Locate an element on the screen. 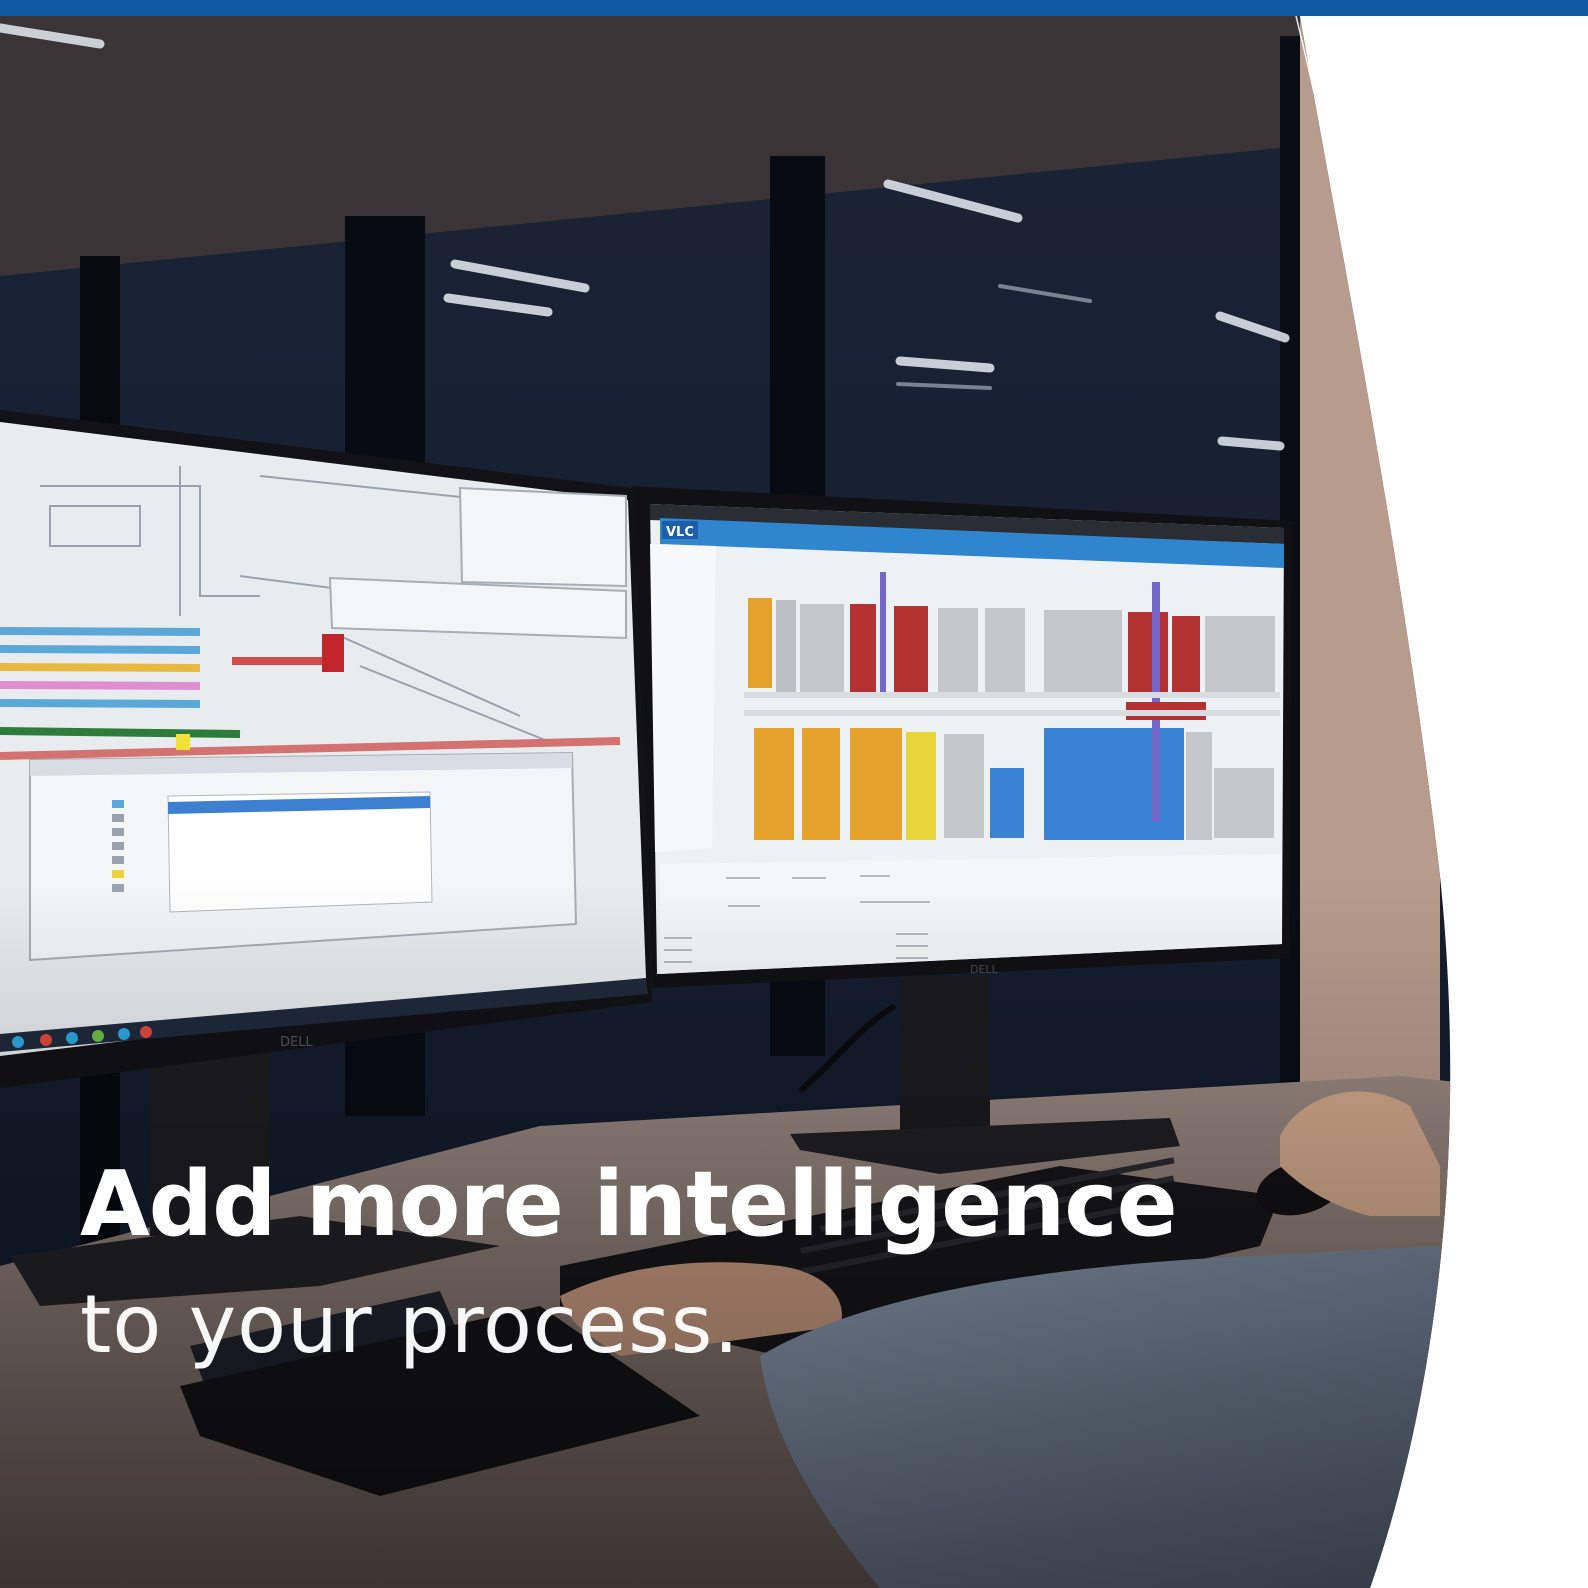 This screenshot has height=1588, width=1588. headline: Add more intelligence is located at coordinates (629, 1204).